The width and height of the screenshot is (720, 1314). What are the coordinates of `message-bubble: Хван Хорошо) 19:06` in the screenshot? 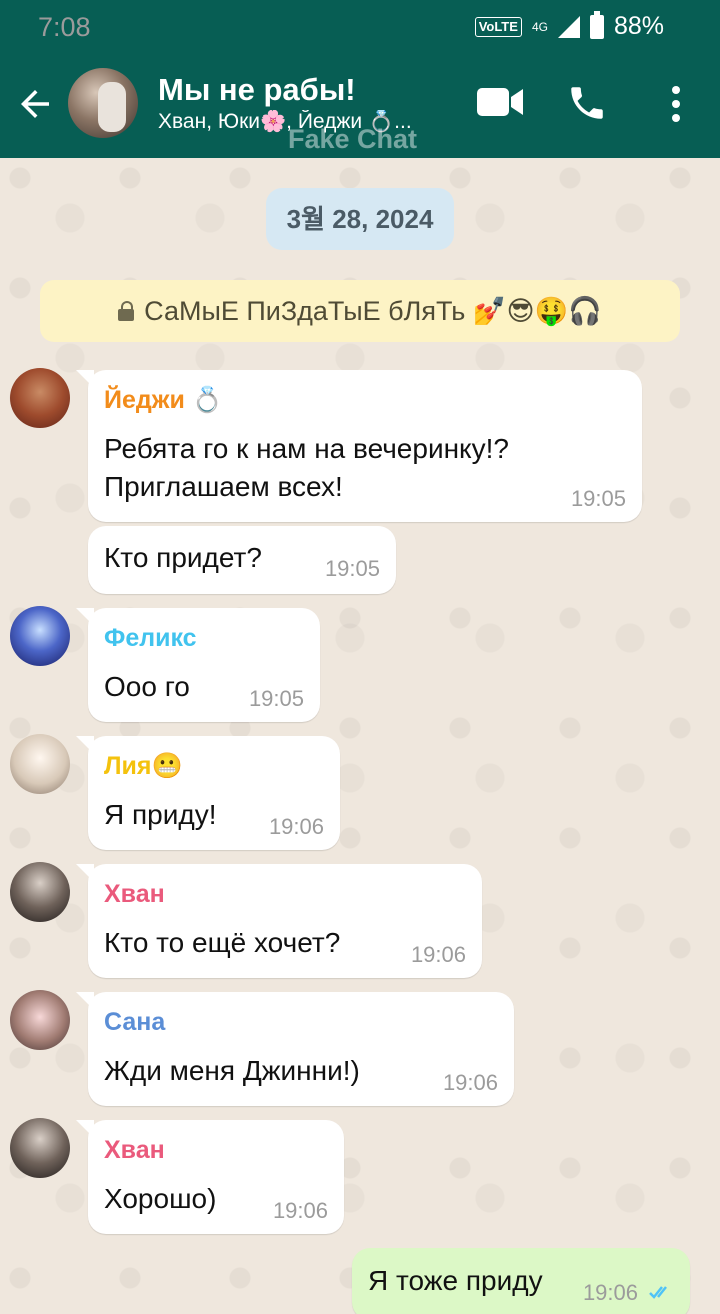 It's located at (210, 1177).